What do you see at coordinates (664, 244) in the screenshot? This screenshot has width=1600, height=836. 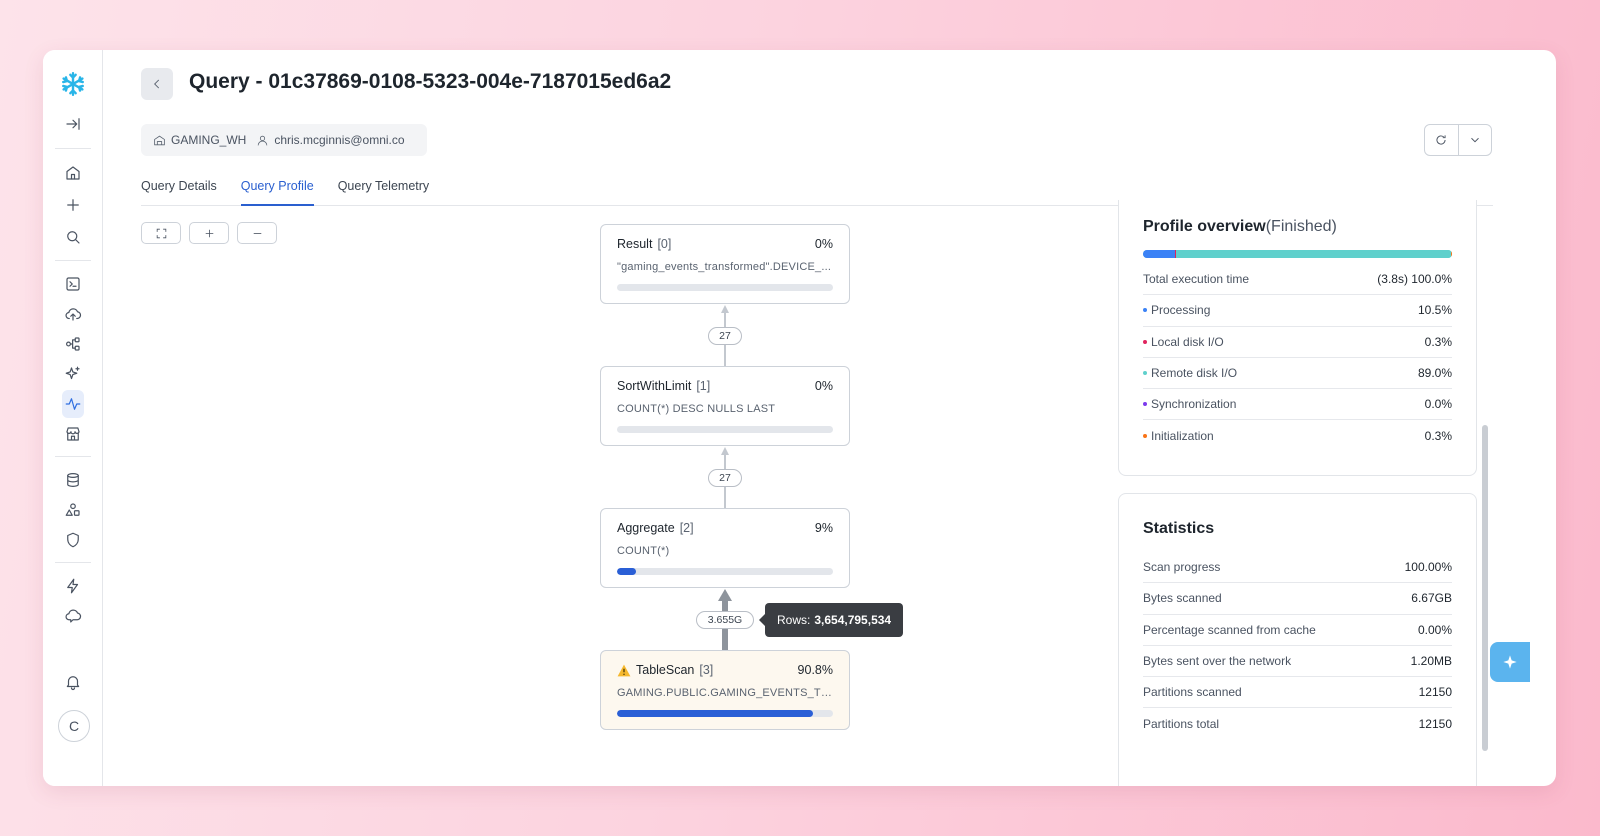 I see `operator-index: [0]` at bounding box center [664, 244].